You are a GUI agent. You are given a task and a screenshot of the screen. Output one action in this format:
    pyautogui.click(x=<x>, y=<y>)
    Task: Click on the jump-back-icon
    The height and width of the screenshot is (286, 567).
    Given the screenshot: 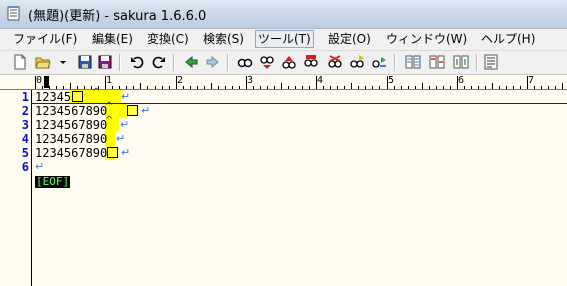 What is the action you would take?
    pyautogui.click(x=191, y=62)
    